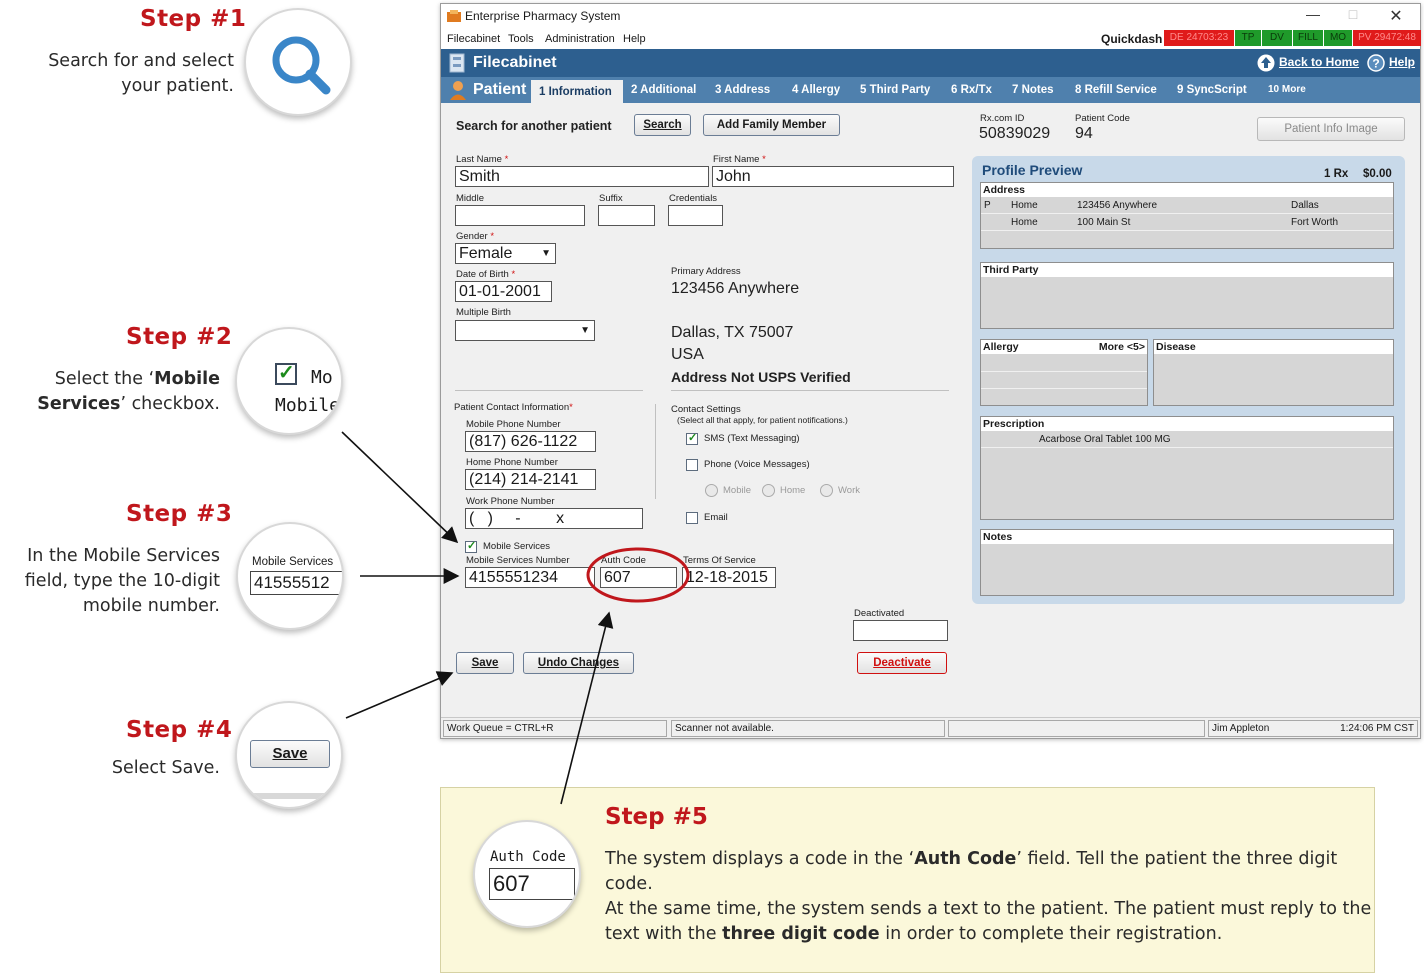  I want to click on step3-title: Step #3, so click(179, 514).